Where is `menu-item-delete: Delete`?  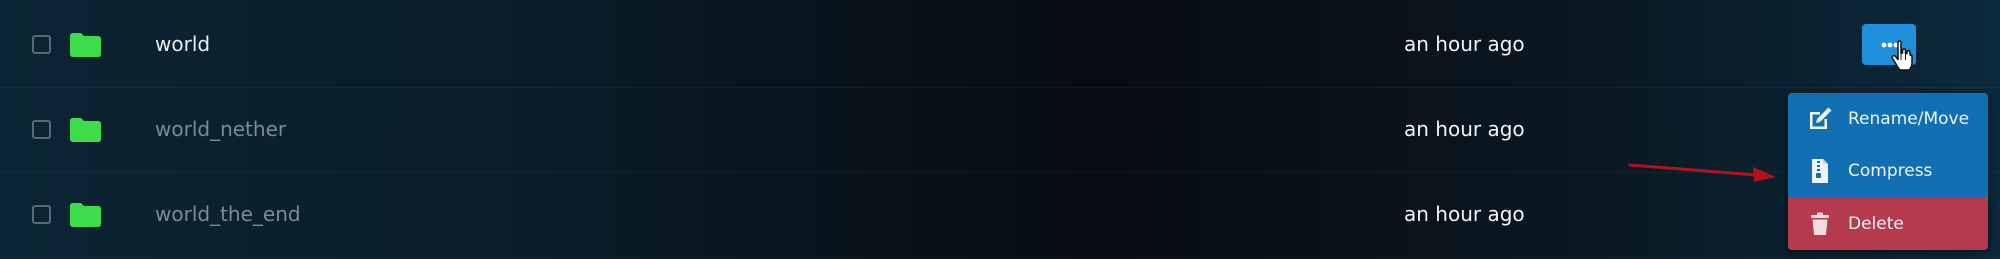
menu-item-delete: Delete is located at coordinates (1888, 223).